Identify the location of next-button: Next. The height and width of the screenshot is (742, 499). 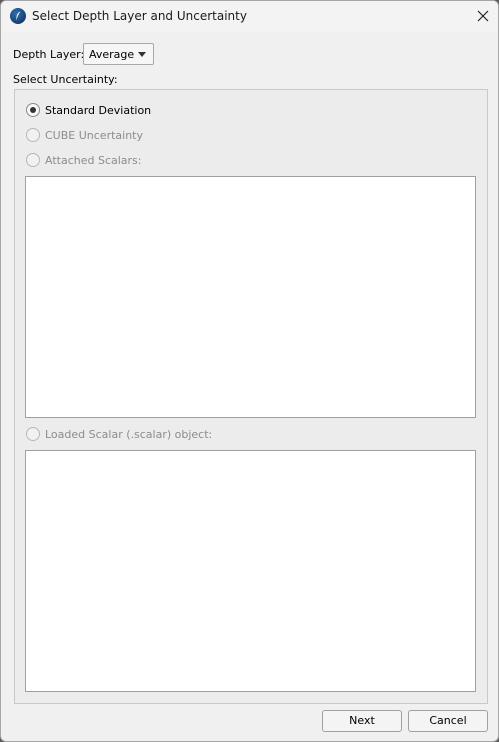
(362, 721).